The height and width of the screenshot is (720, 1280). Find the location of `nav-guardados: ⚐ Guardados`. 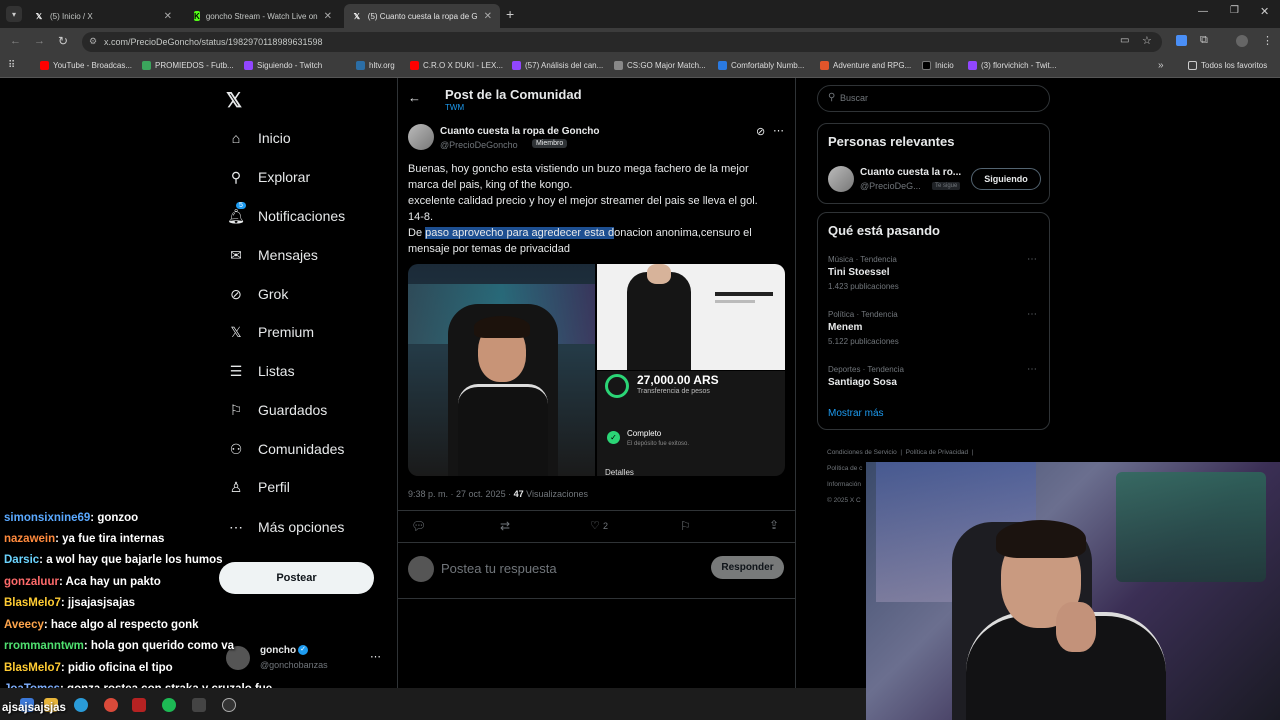

nav-guardados: ⚐ Guardados is located at coordinates (278, 410).